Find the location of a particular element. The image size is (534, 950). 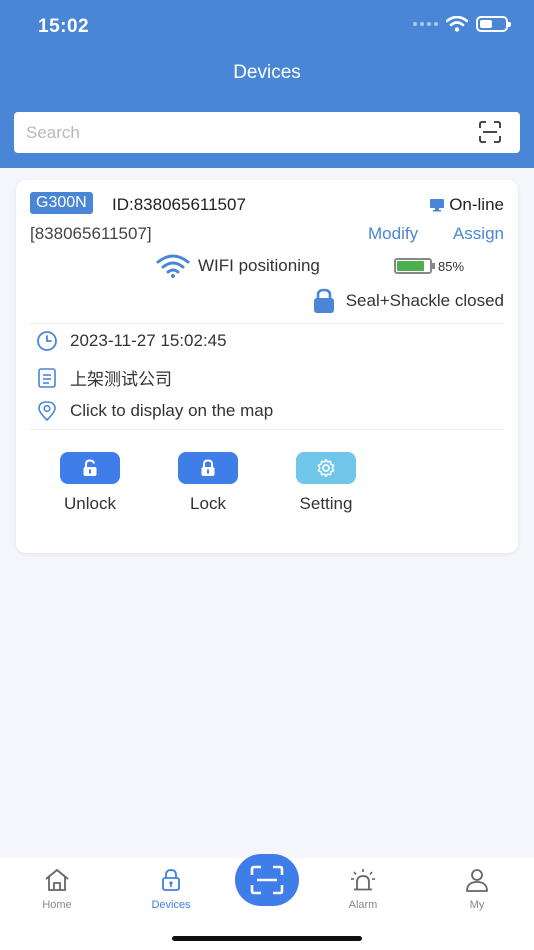

tab-my-label: My is located at coordinates (477, 905).